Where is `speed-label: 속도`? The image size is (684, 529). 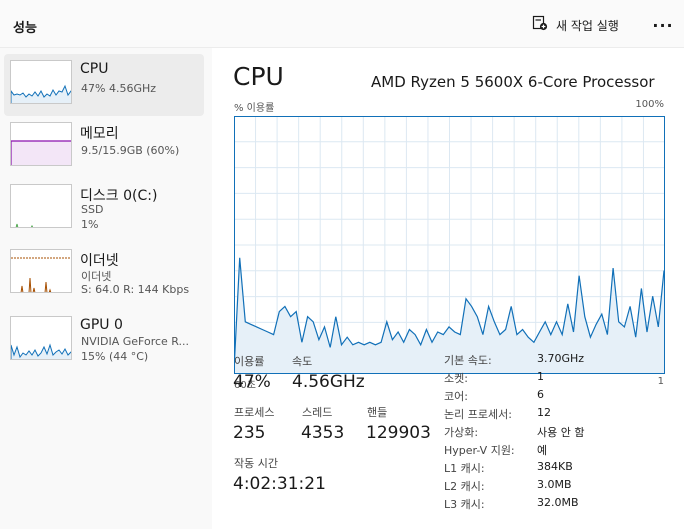
speed-label: 속도 is located at coordinates (302, 361).